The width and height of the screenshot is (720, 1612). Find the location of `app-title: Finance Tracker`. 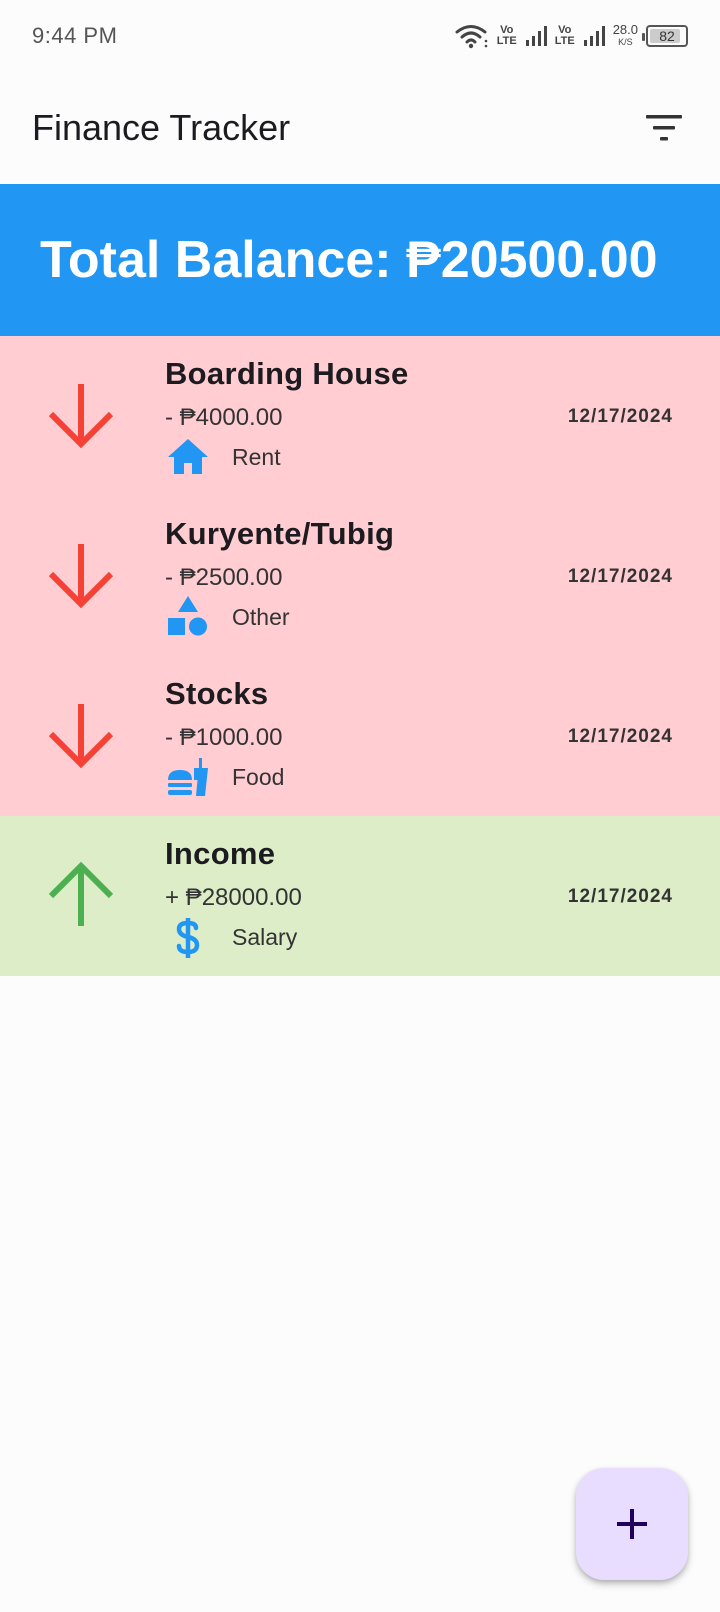

app-title: Finance Tracker is located at coordinates (161, 127).